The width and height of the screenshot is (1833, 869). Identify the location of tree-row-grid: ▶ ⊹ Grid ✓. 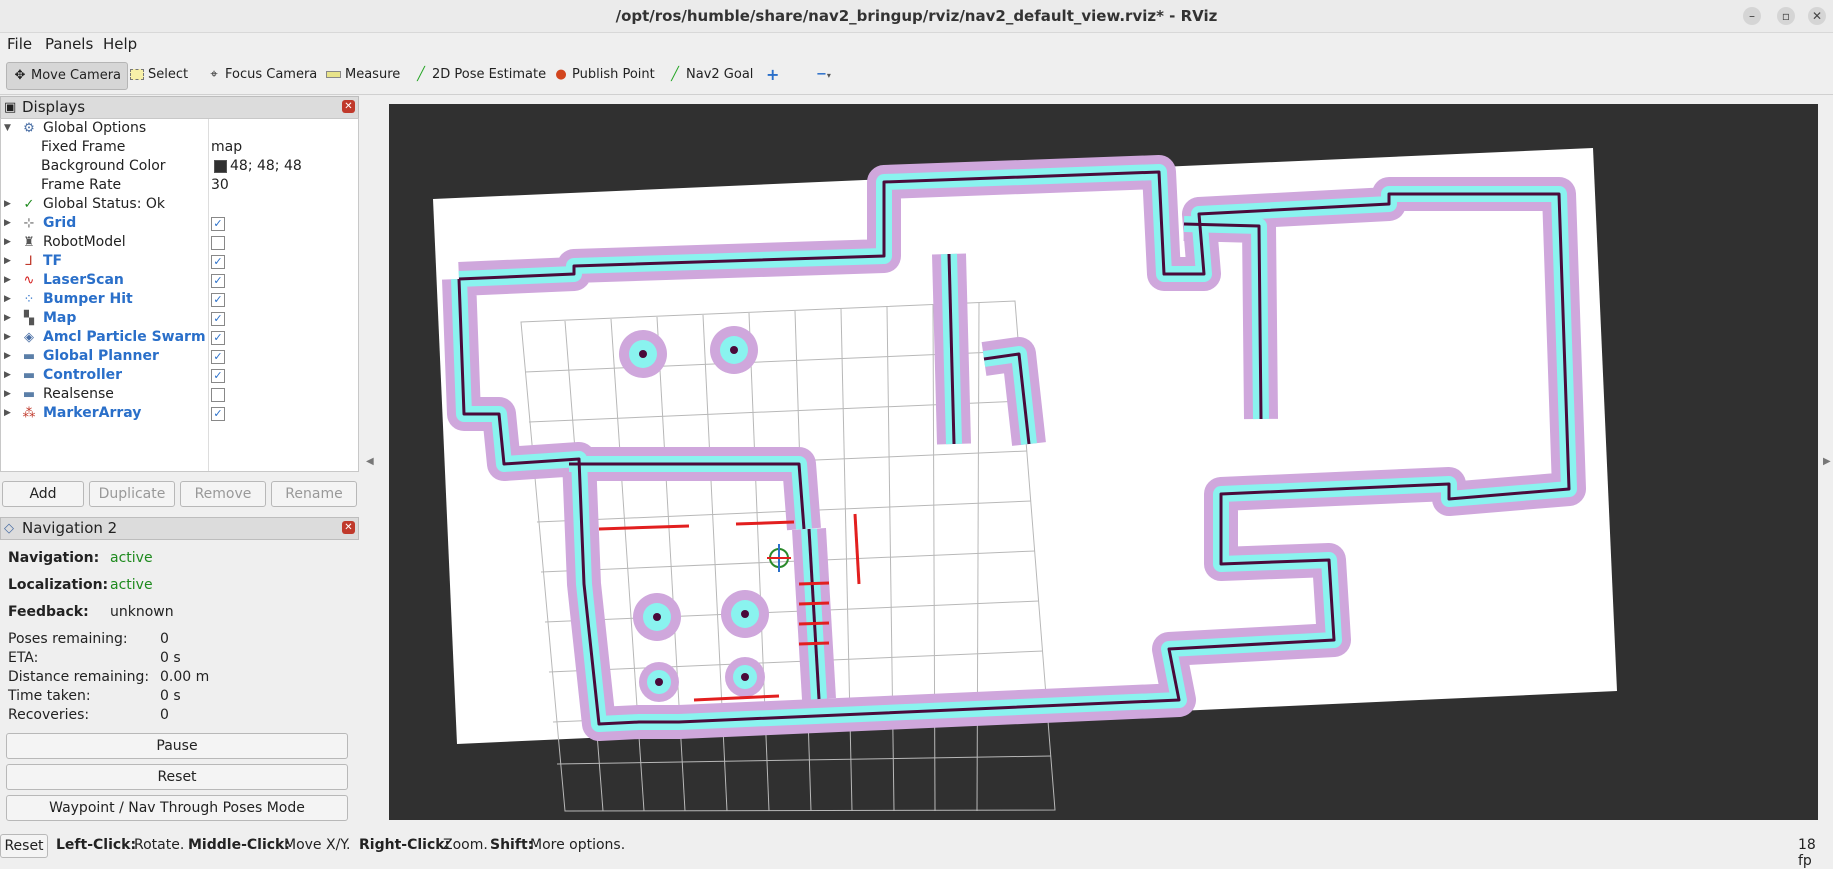
(179, 223).